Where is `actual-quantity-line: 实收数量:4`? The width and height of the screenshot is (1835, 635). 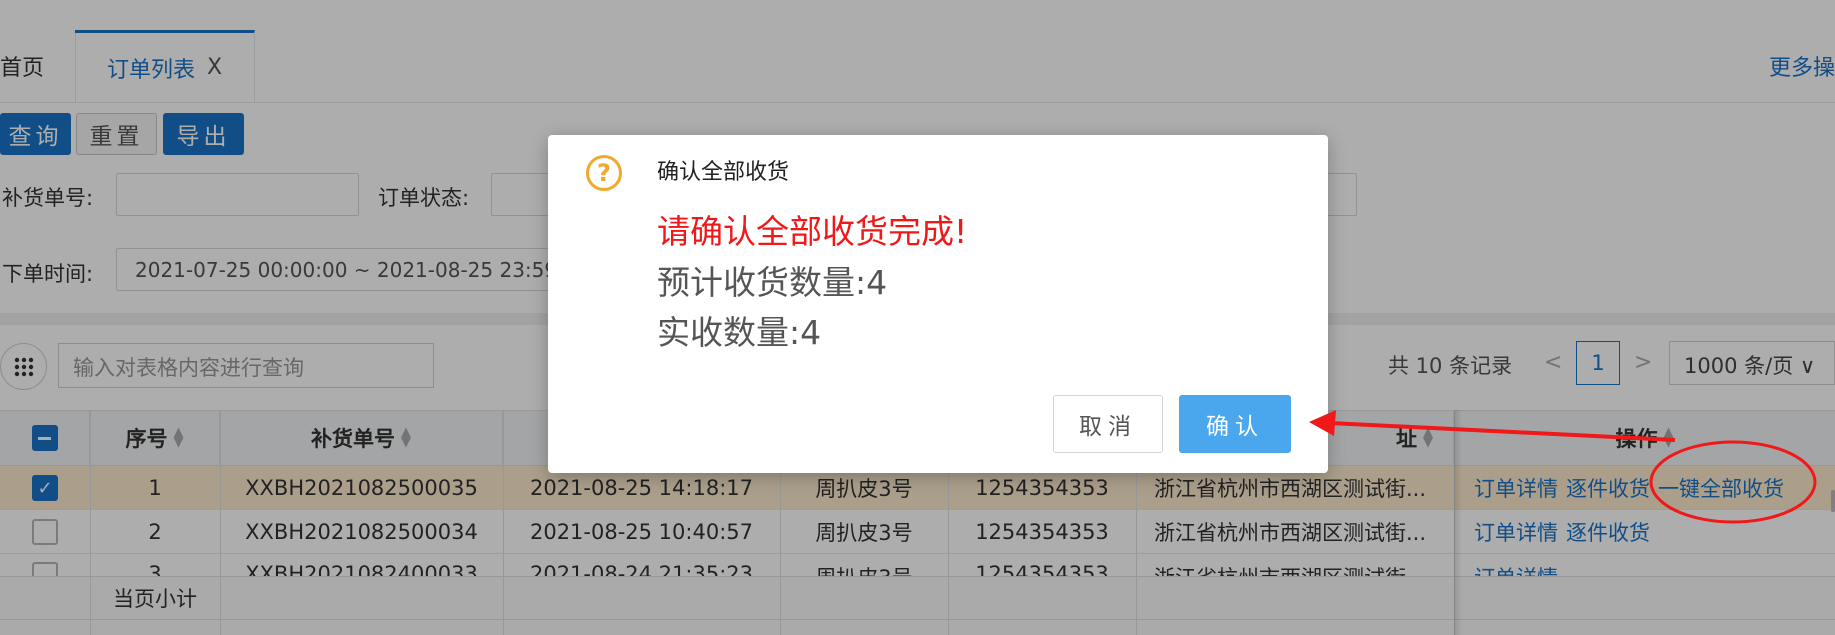 actual-quantity-line: 实收数量:4 is located at coordinates (739, 330).